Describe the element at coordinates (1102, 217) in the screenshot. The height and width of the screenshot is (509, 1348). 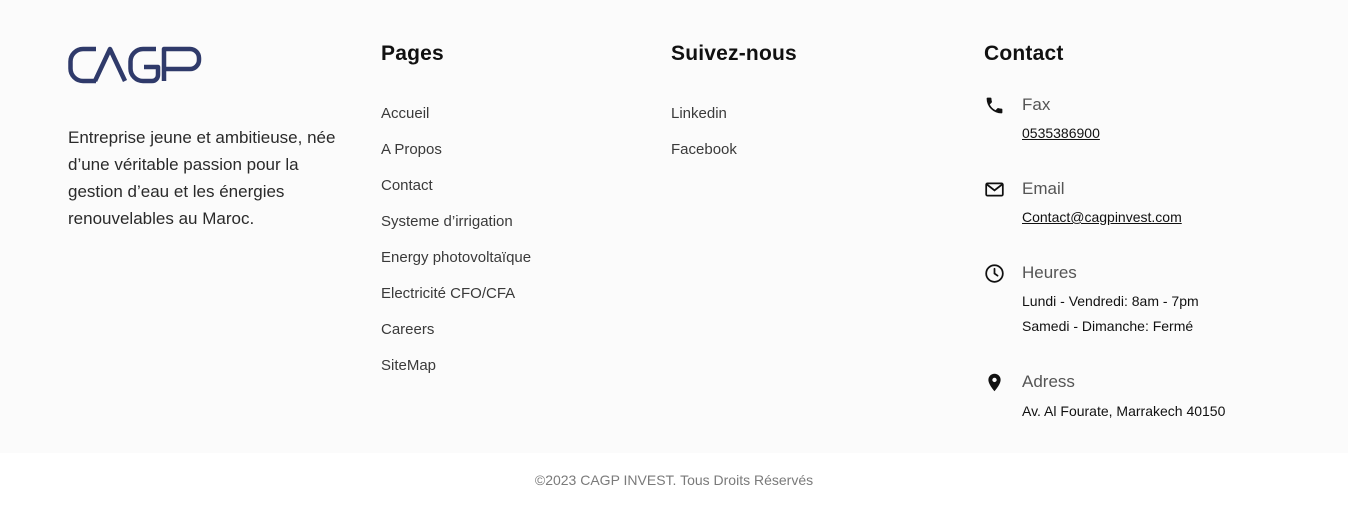
I see `email-link: Contact@cagpinvest.com` at that location.